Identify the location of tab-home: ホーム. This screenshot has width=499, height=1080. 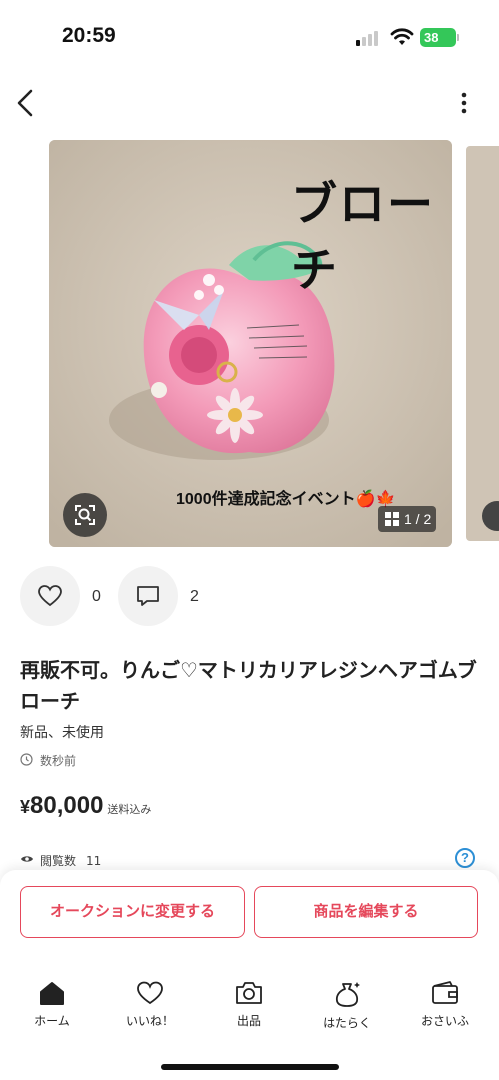
(52, 1011).